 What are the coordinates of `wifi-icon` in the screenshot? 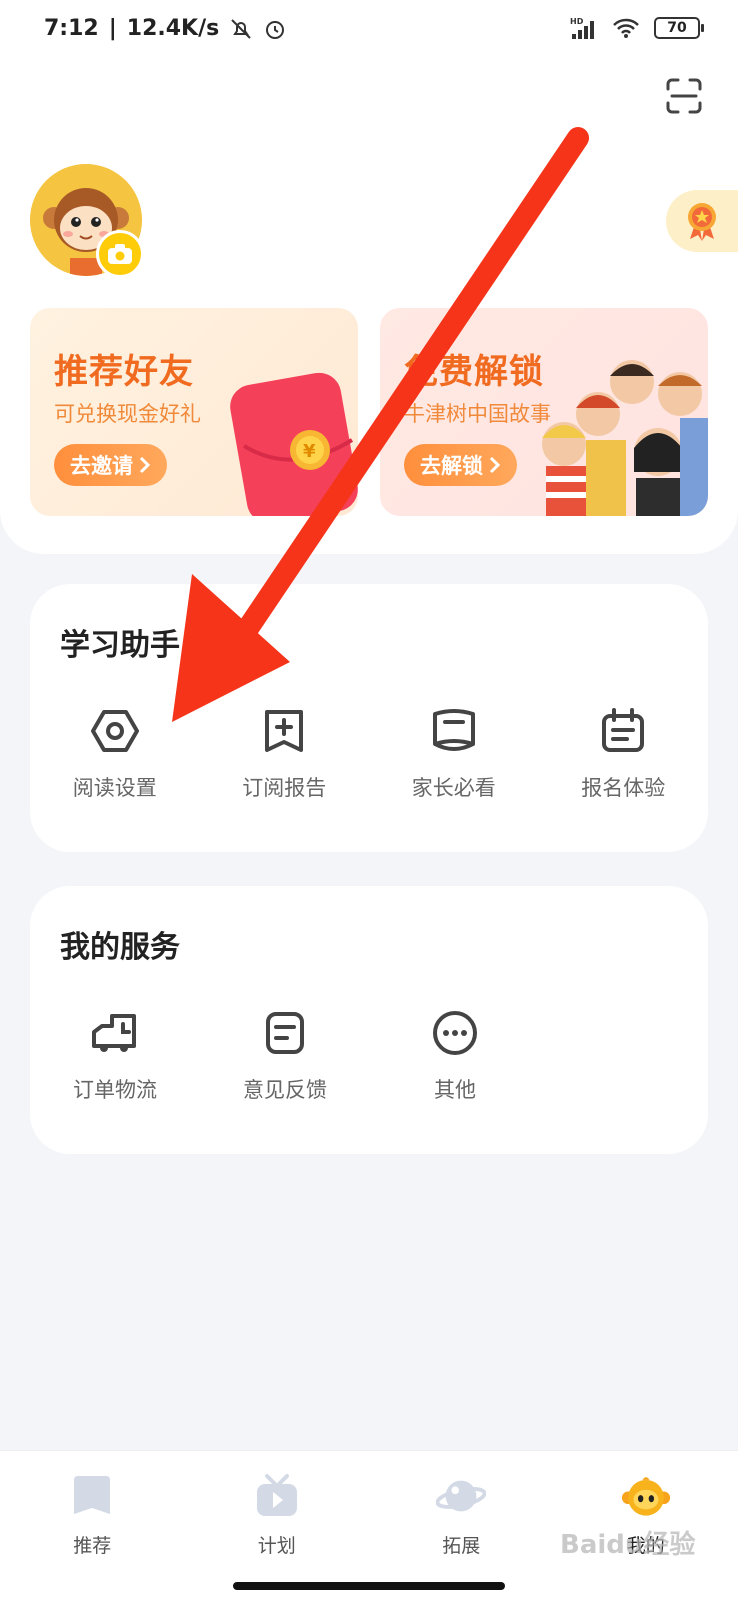 It's located at (626, 28).